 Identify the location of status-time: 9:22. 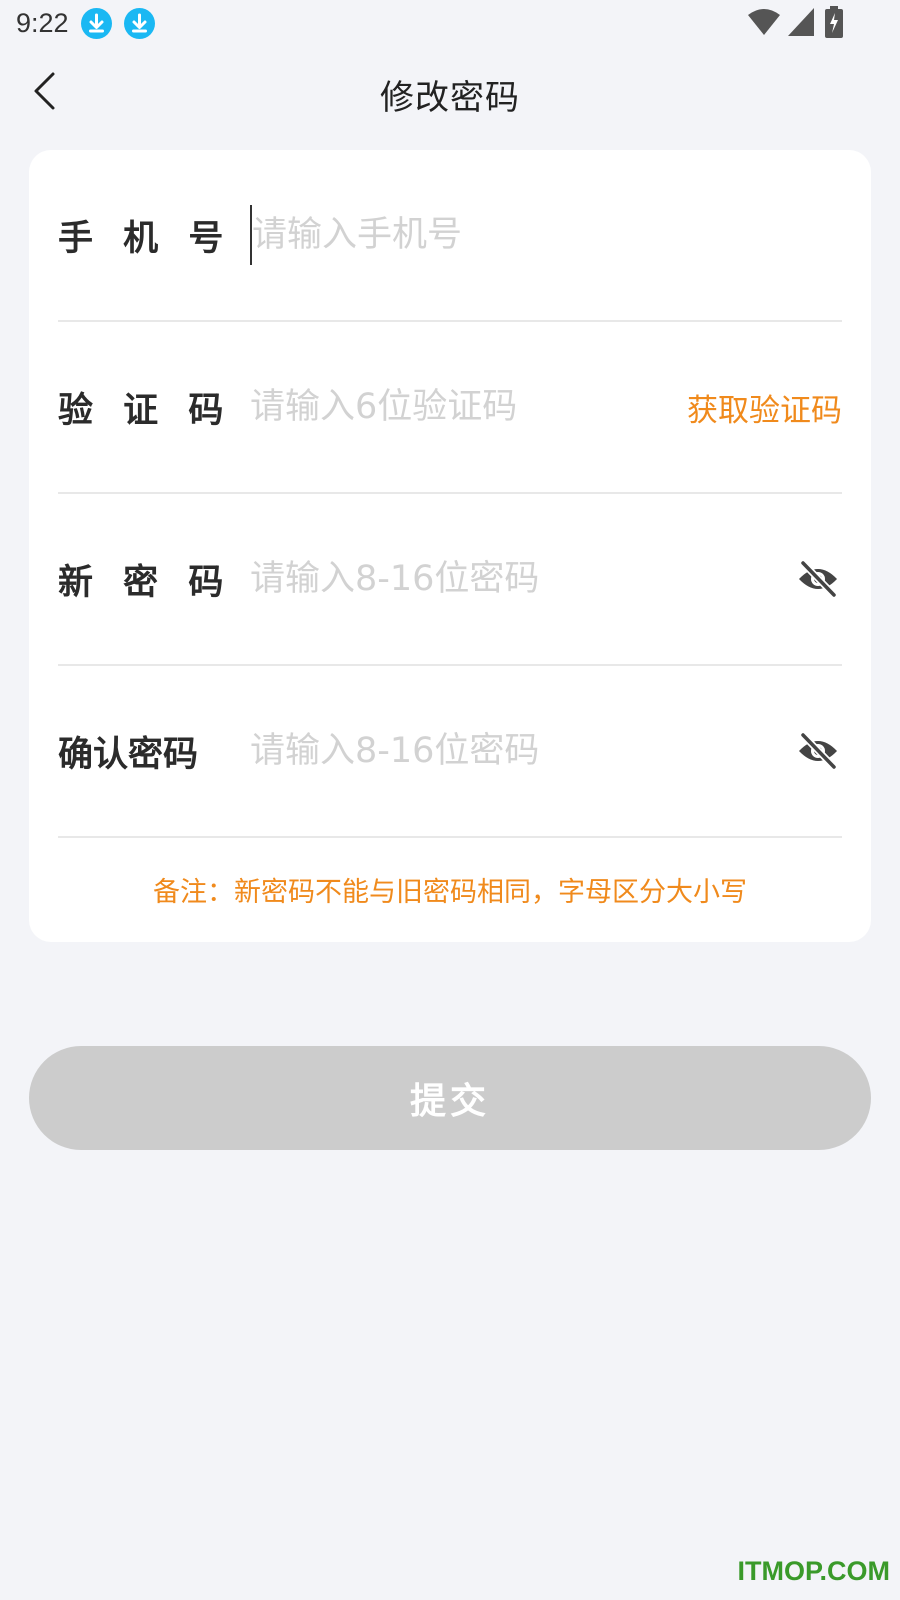
(42, 23).